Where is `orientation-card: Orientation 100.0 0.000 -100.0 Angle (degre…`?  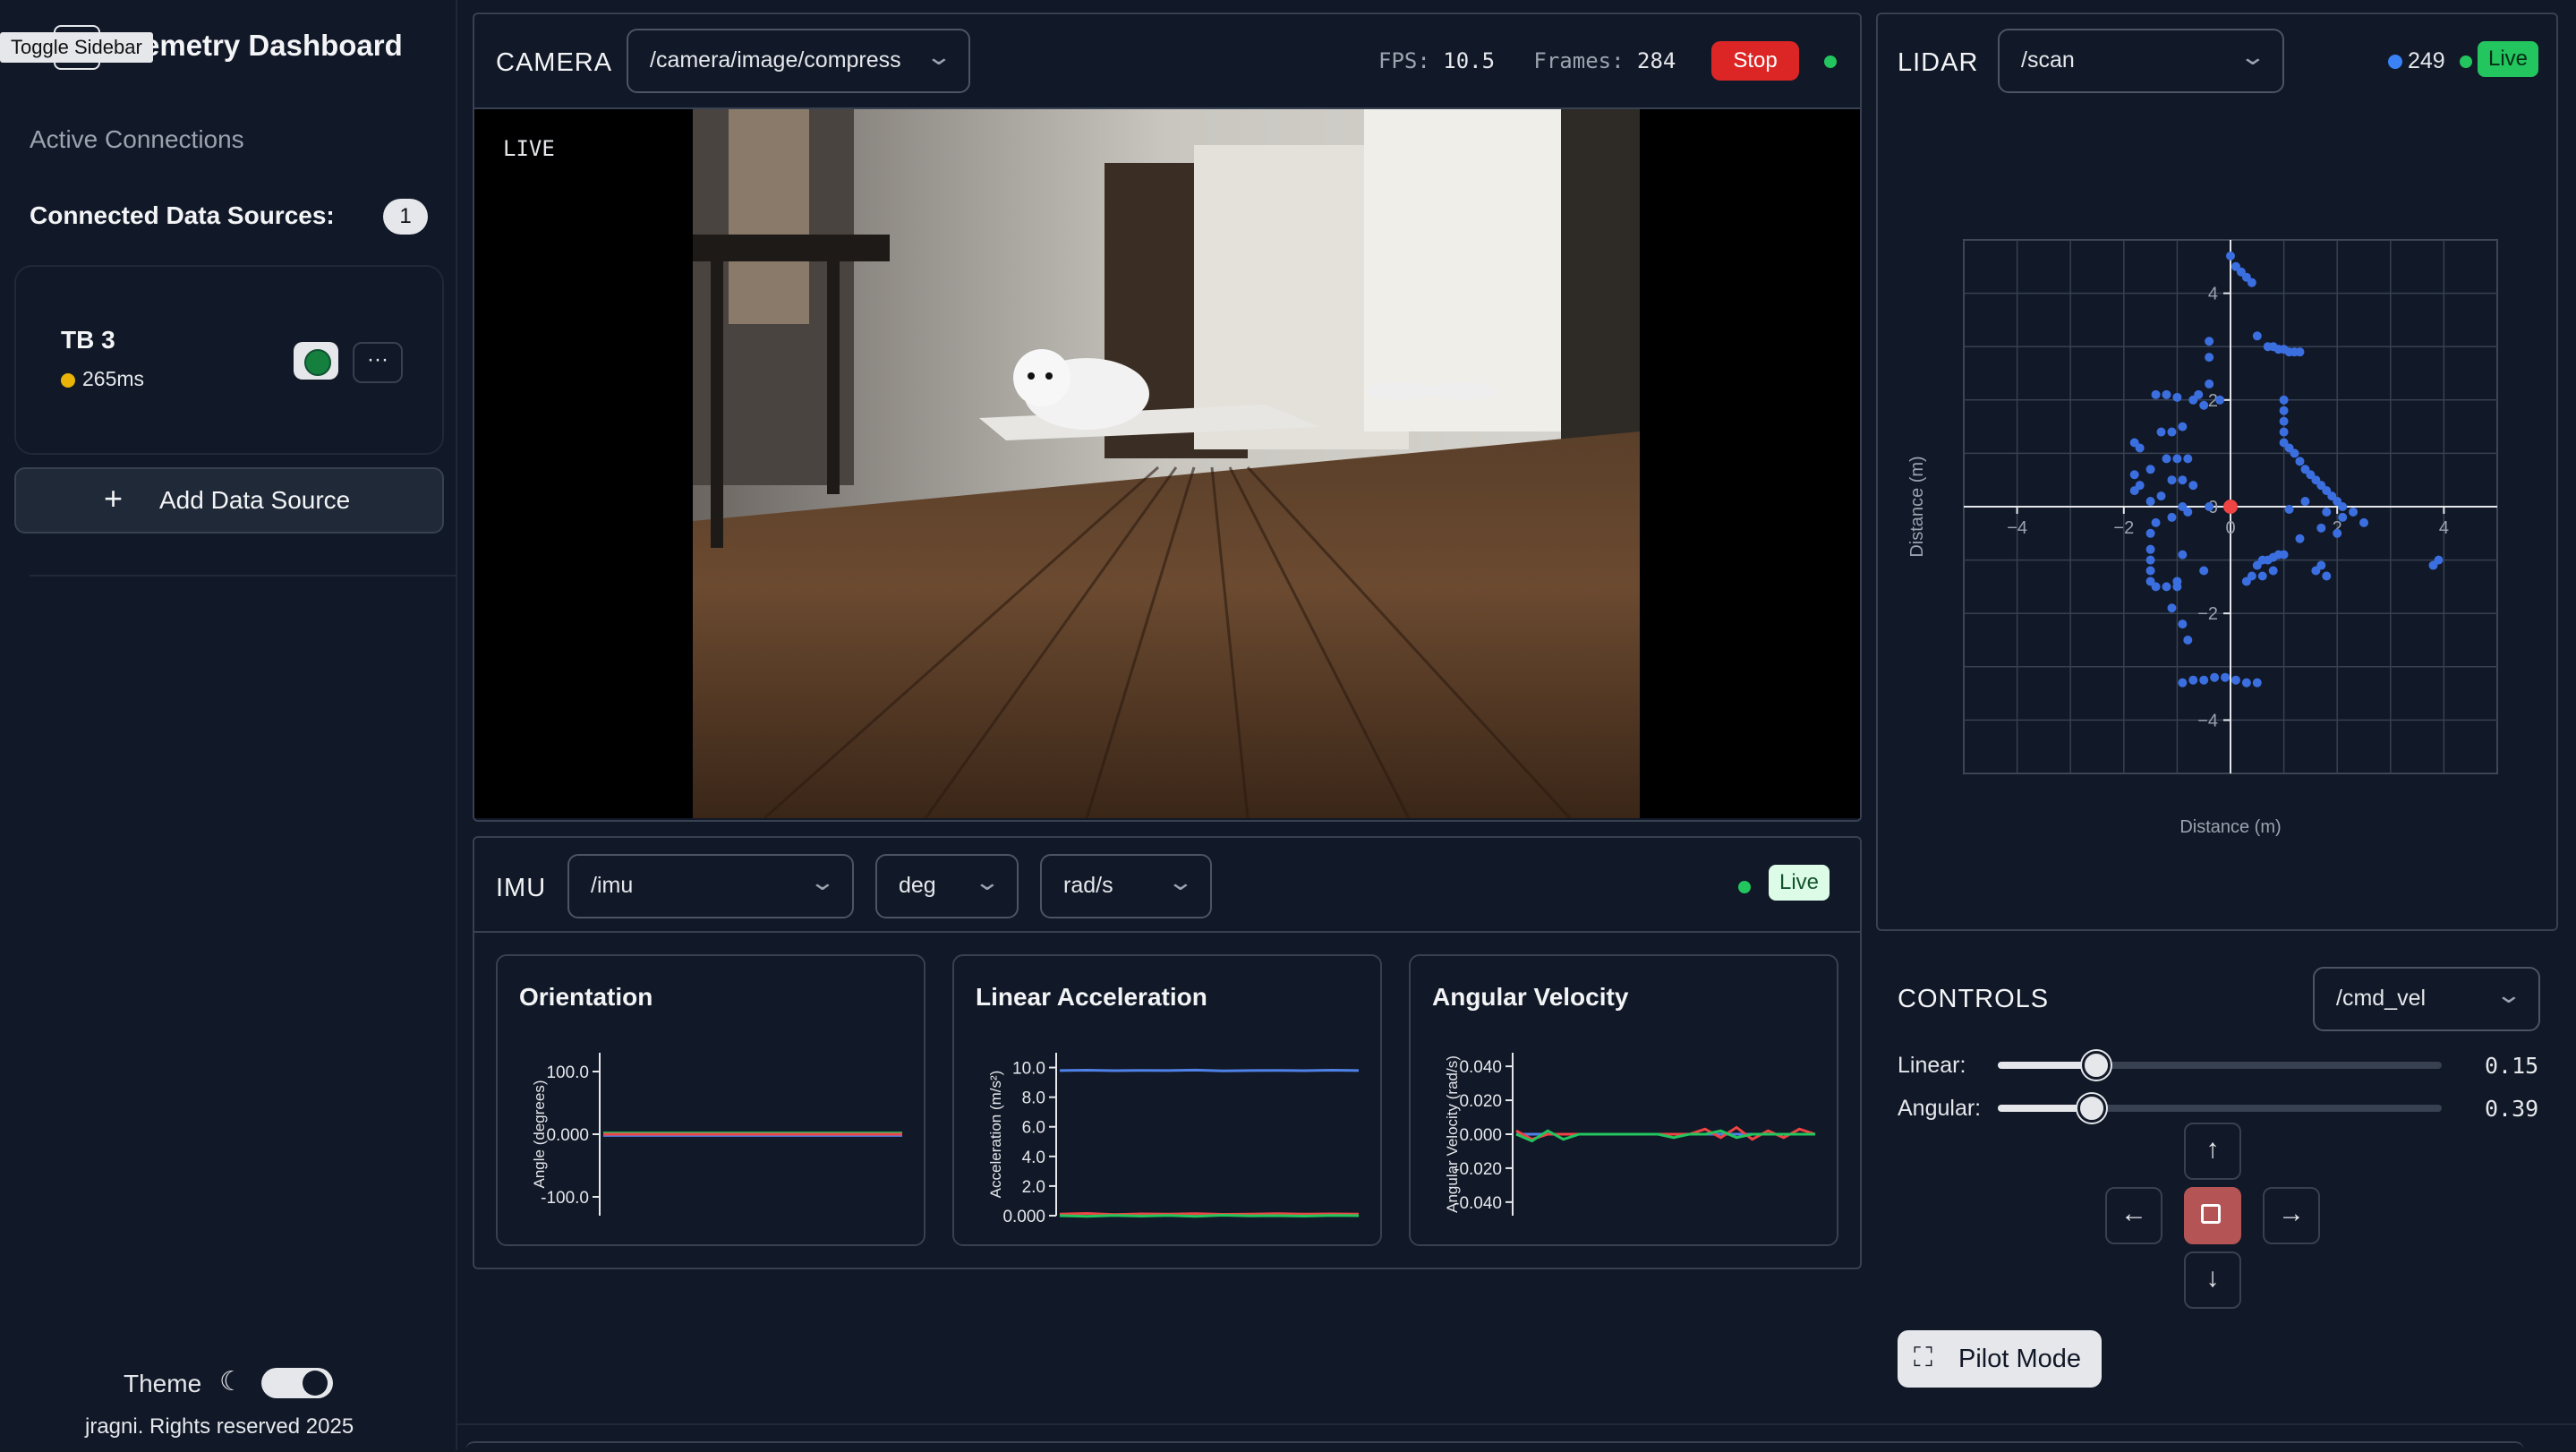 orientation-card: Orientation 100.0 0.000 -100.0 Angle (degre… is located at coordinates (710, 1100).